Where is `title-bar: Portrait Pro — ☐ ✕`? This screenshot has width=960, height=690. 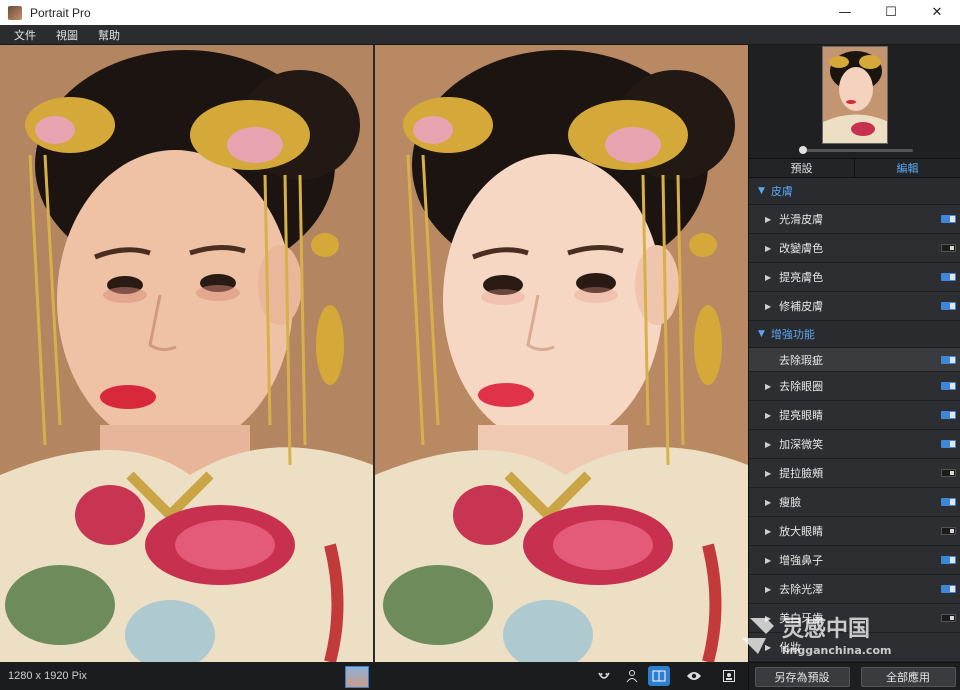 title-bar: Portrait Pro — ☐ ✕ is located at coordinates (480, 12).